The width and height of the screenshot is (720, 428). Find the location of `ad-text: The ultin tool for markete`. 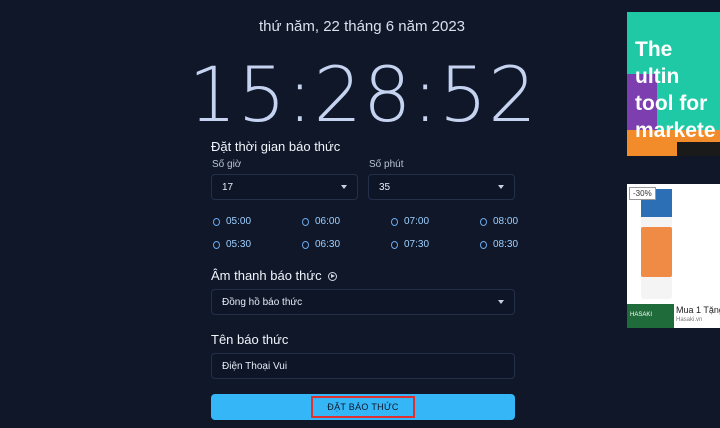

ad-text: The ultin tool for markete is located at coordinates (675, 90).